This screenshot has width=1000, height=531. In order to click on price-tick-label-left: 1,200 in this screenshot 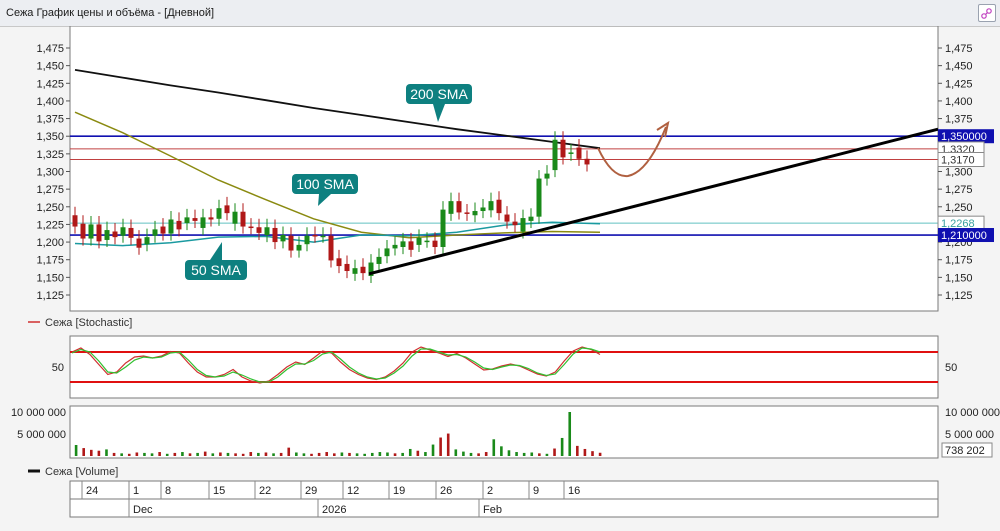, I will do `click(50, 243)`.